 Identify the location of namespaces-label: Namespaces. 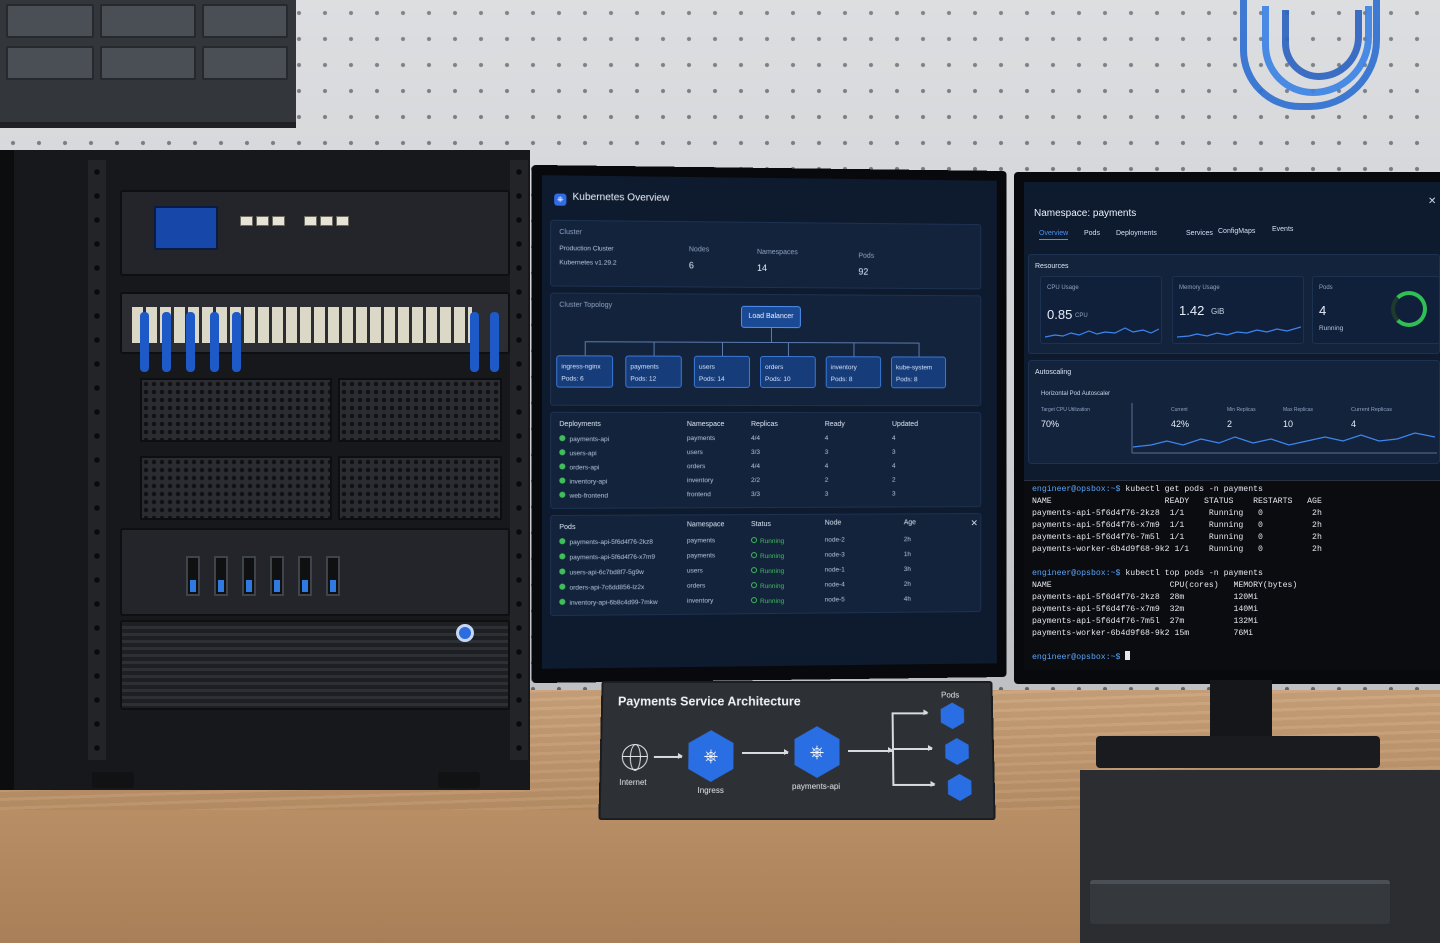
(777, 252).